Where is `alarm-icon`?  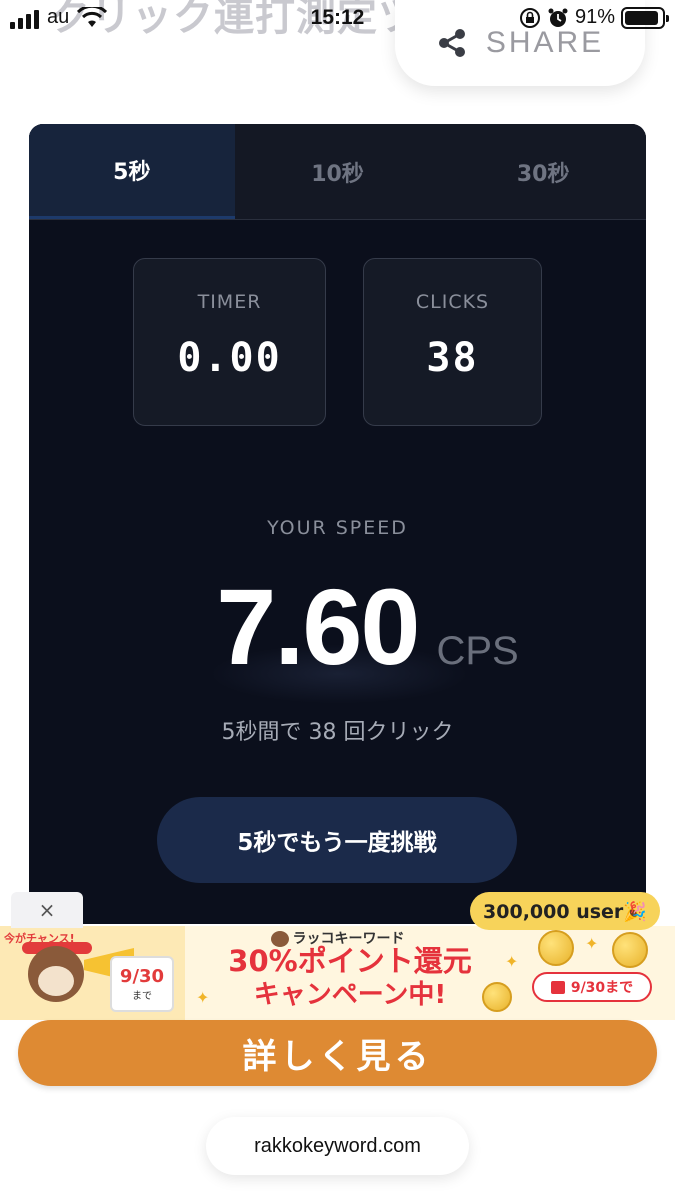 alarm-icon is located at coordinates (558, 17).